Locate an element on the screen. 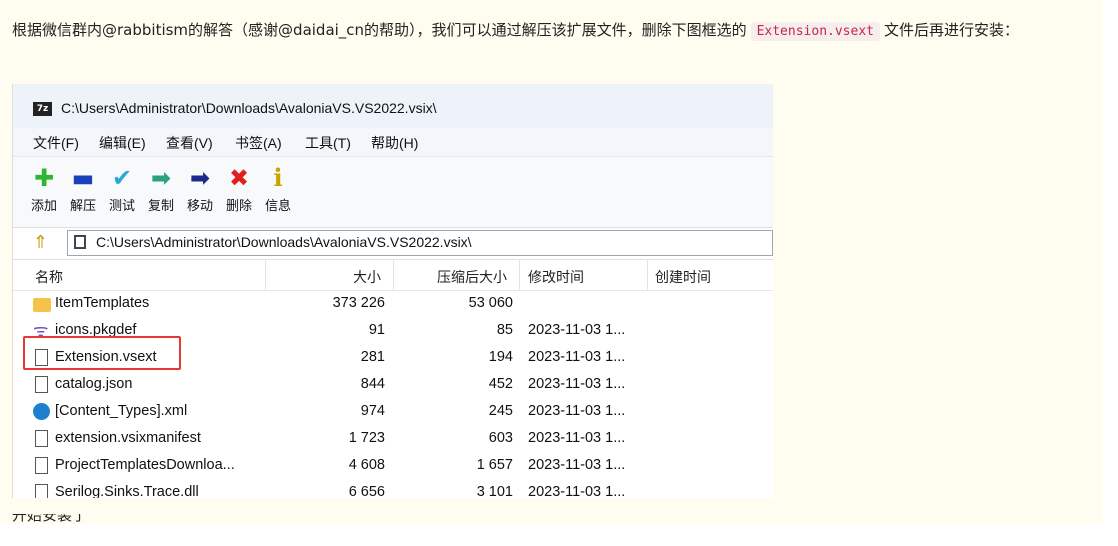 This screenshot has height=546, width=1118. column-created: 创建时间 is located at coordinates (683, 277).